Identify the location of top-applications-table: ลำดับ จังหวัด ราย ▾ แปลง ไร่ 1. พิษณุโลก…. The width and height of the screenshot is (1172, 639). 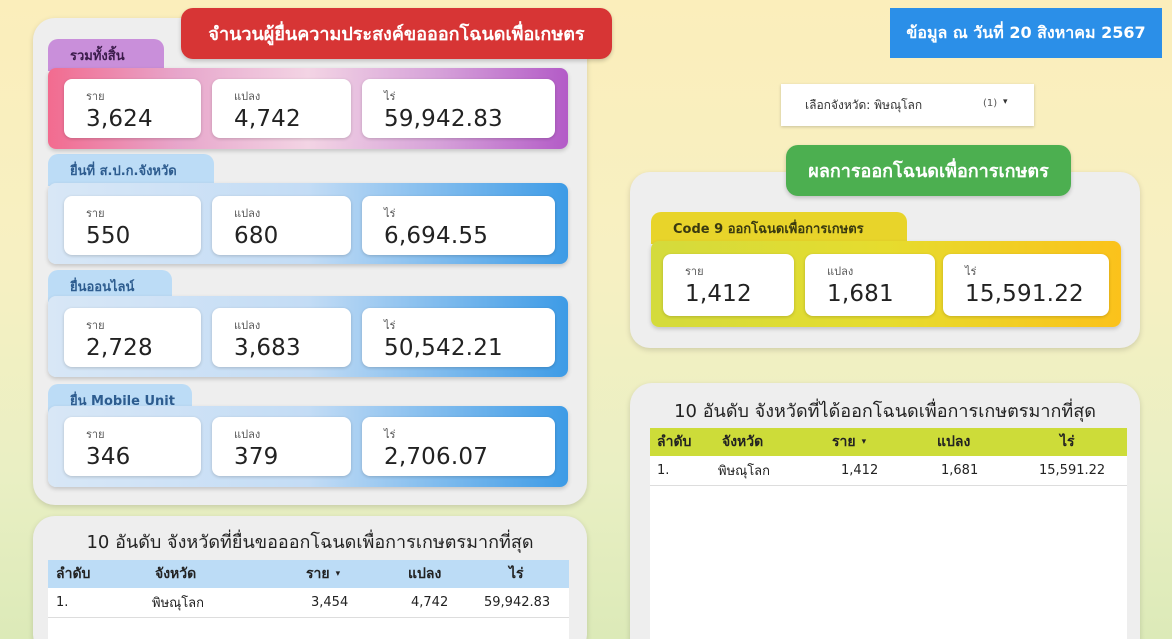
(308, 599).